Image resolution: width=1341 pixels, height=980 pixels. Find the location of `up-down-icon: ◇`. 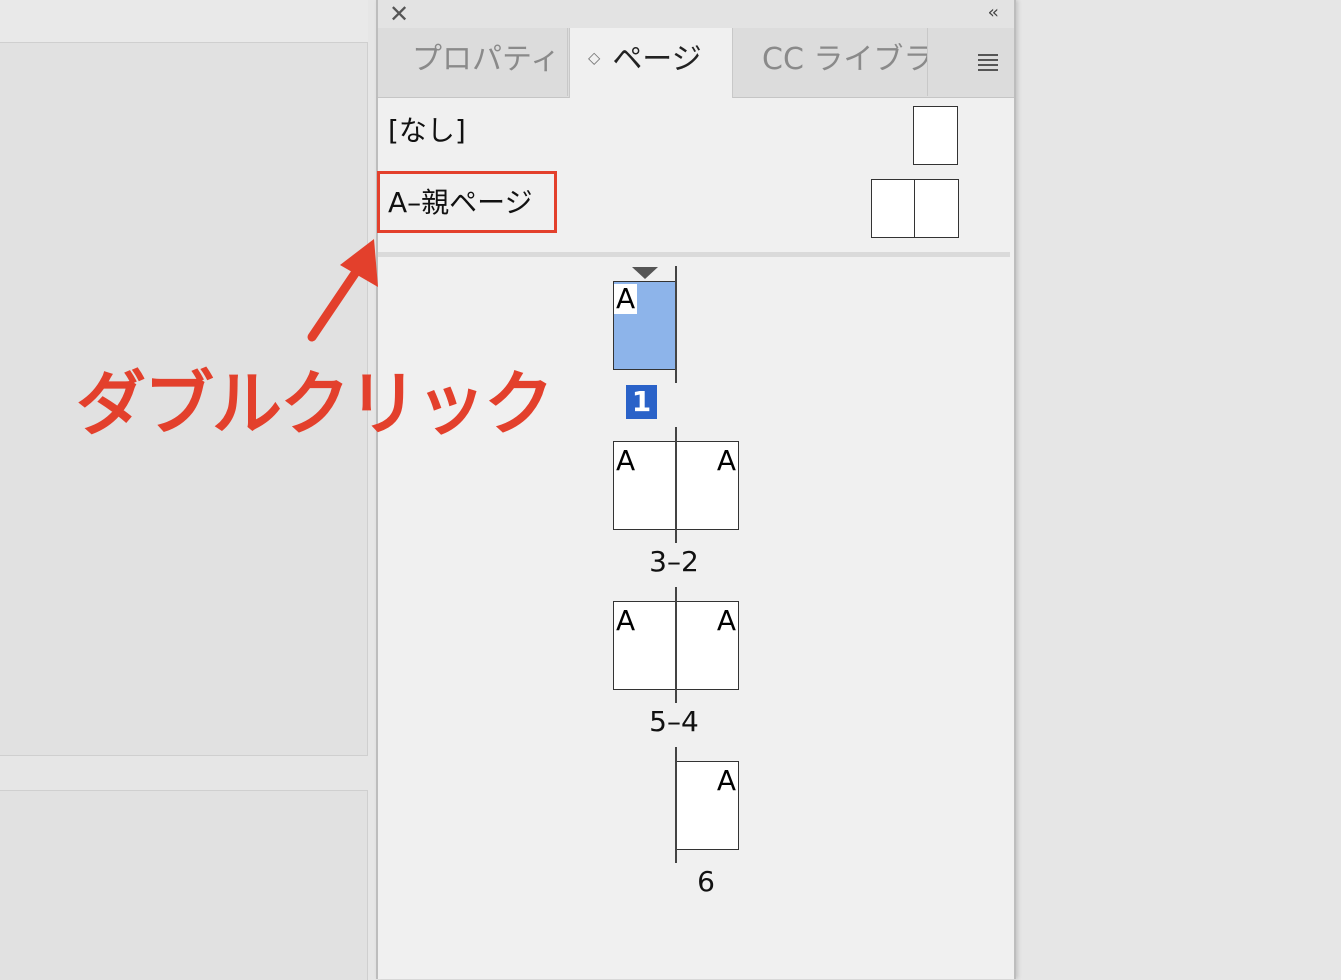

up-down-icon: ◇ is located at coordinates (594, 57).